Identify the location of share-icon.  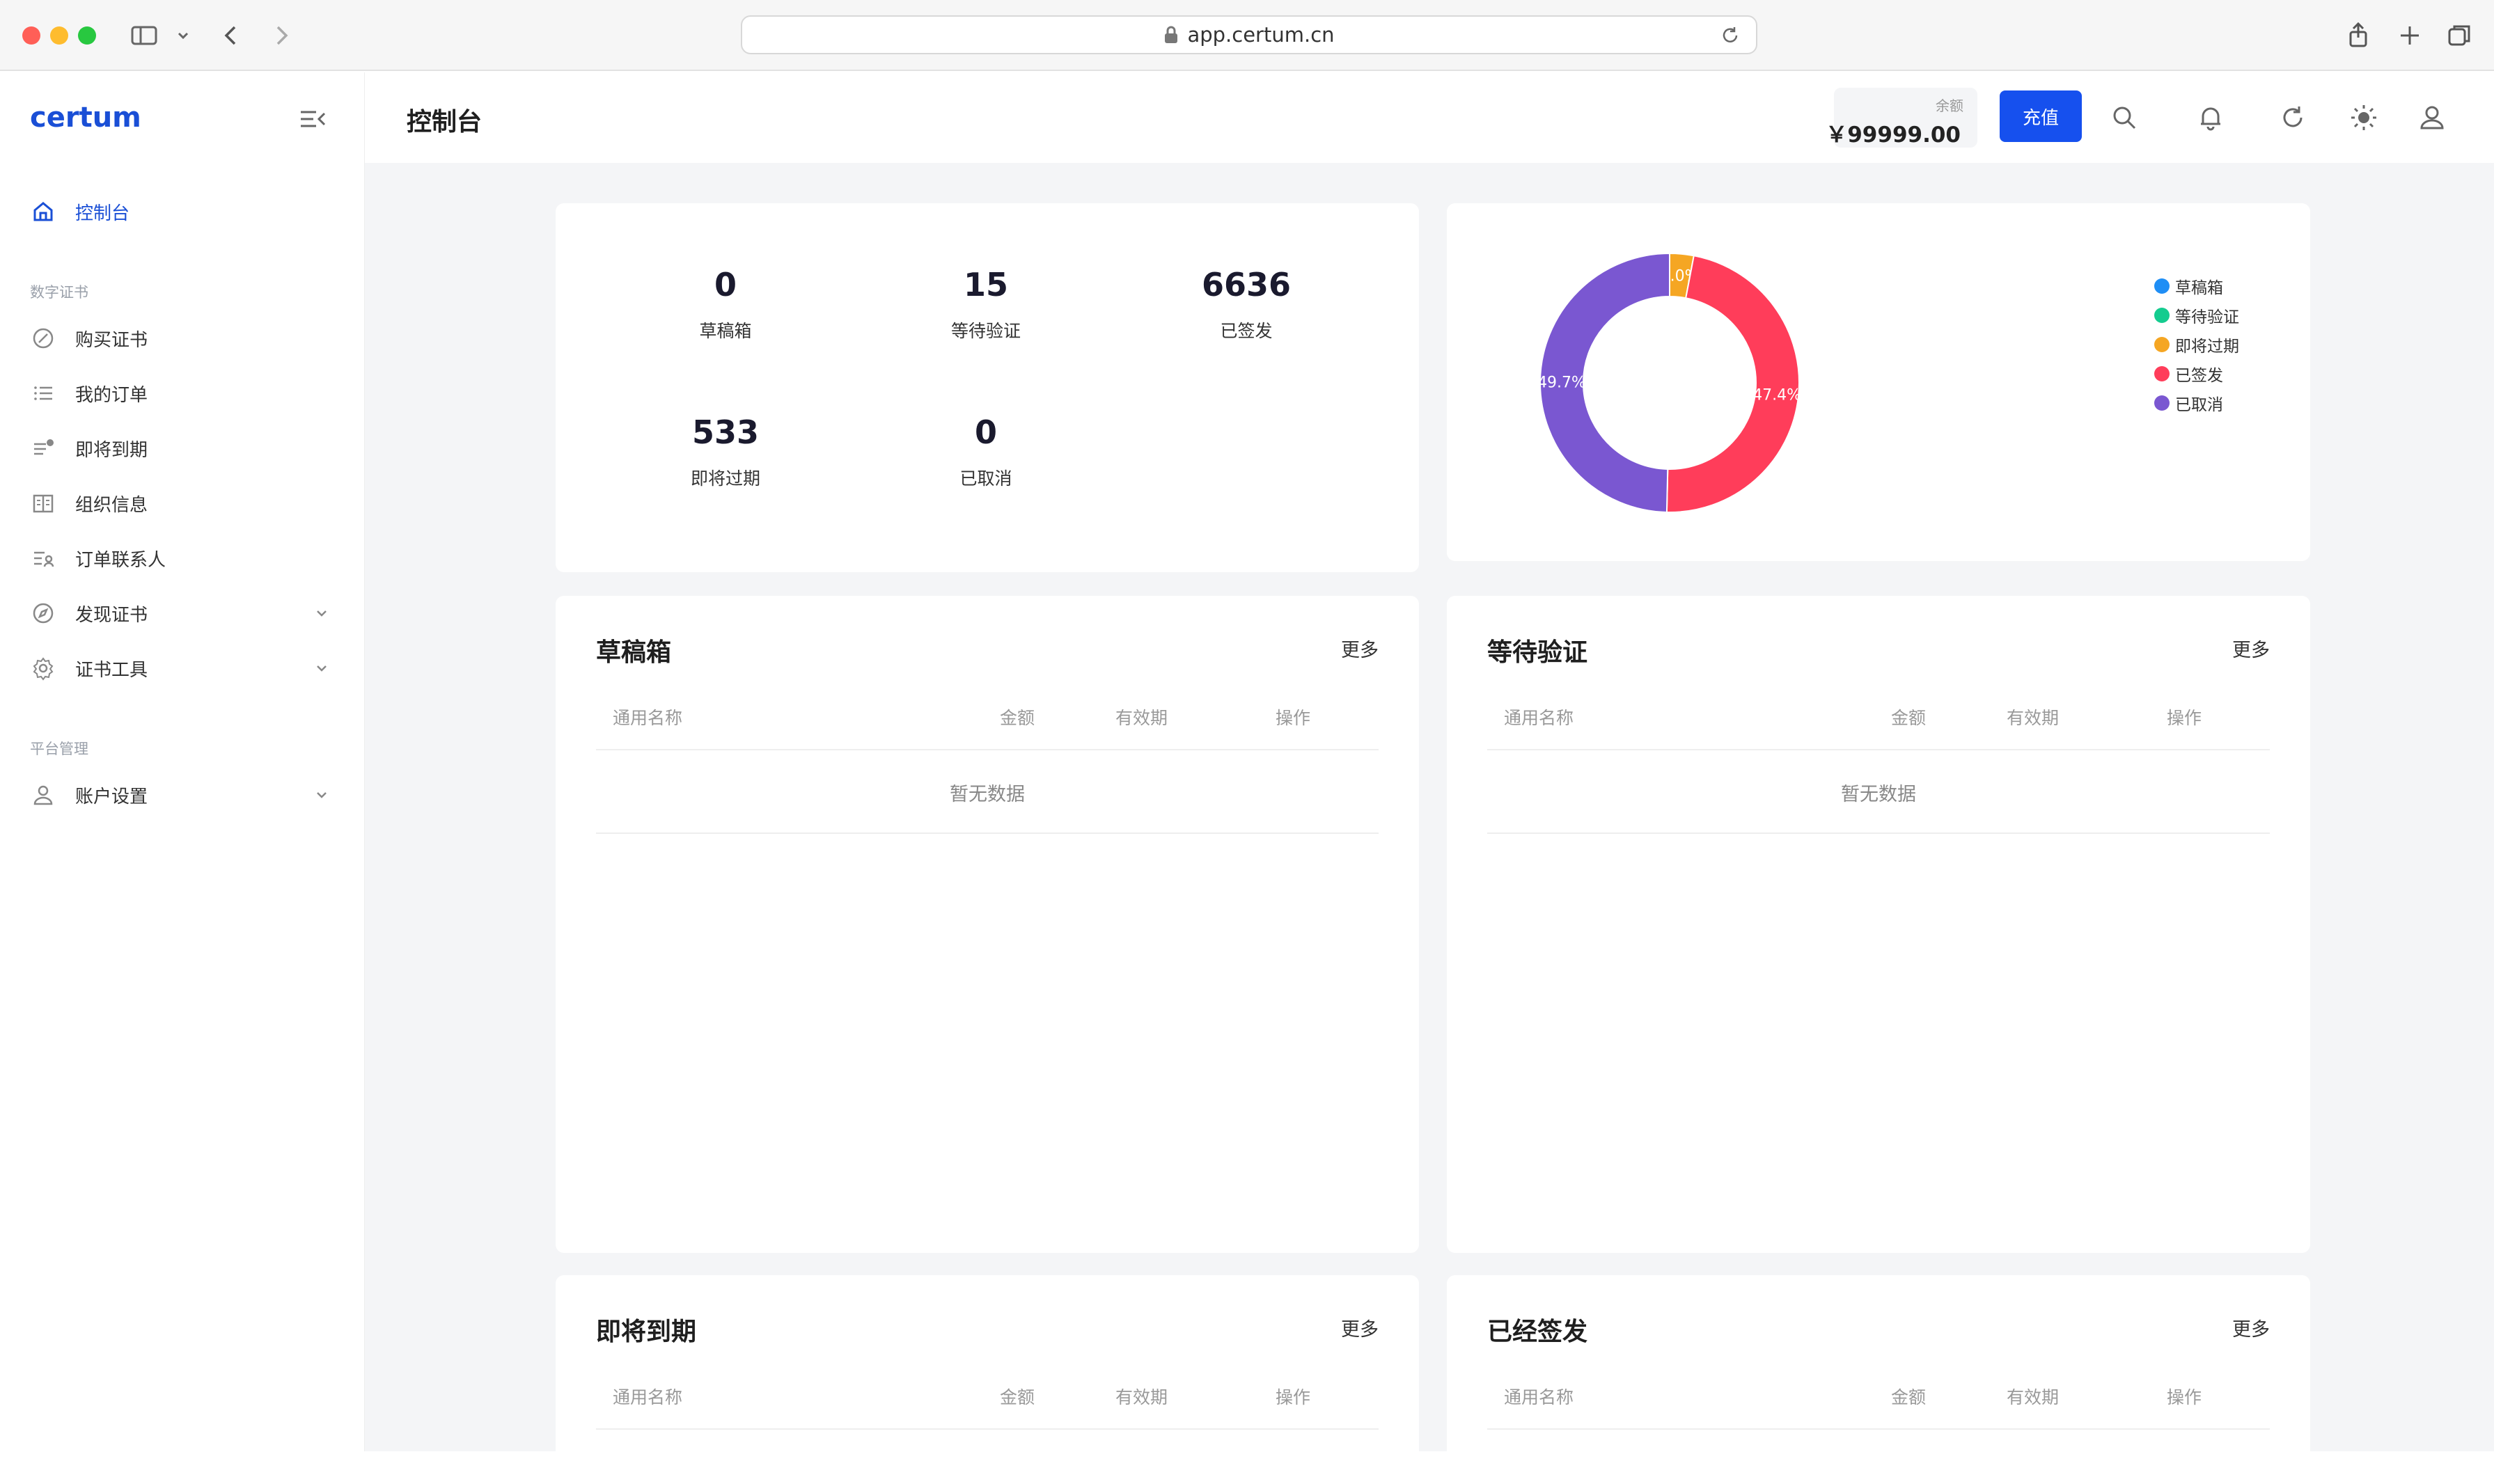
(2358, 35).